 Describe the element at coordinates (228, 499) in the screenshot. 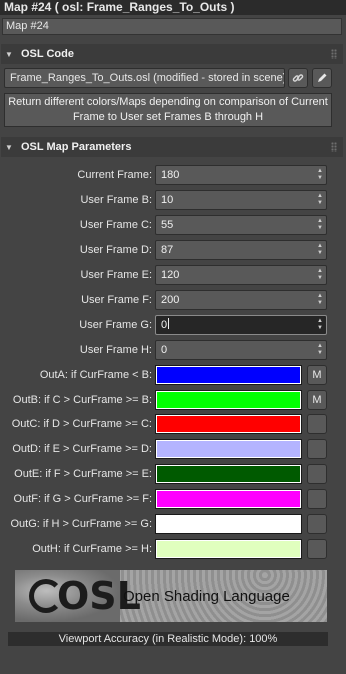

I see `color-swatch-out-f` at that location.